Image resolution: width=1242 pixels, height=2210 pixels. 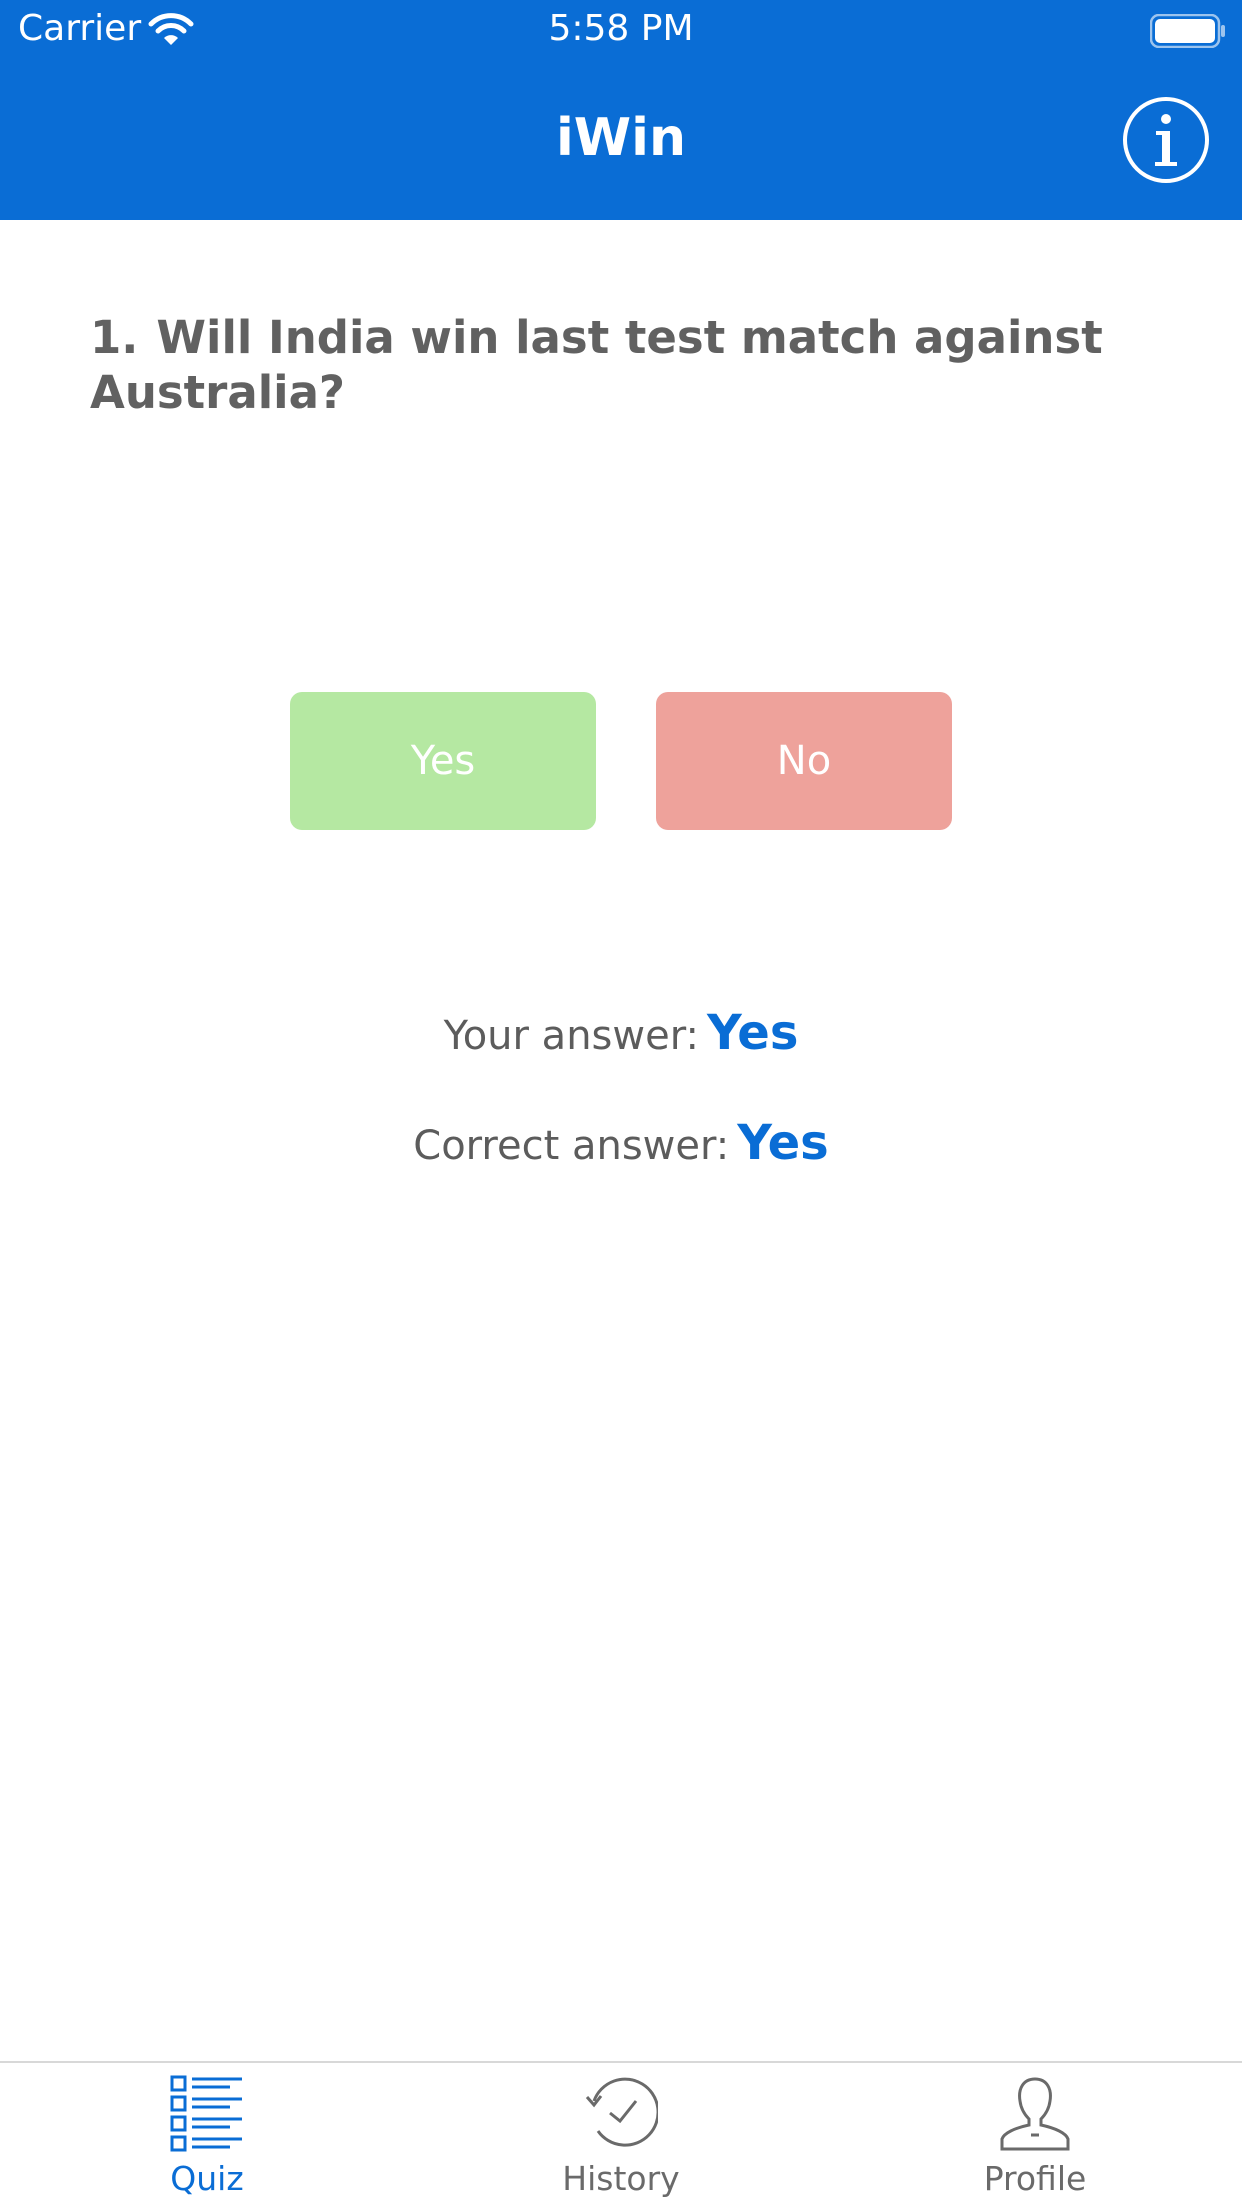 I want to click on correct-answer-value: Yes, so click(x=783, y=1143).